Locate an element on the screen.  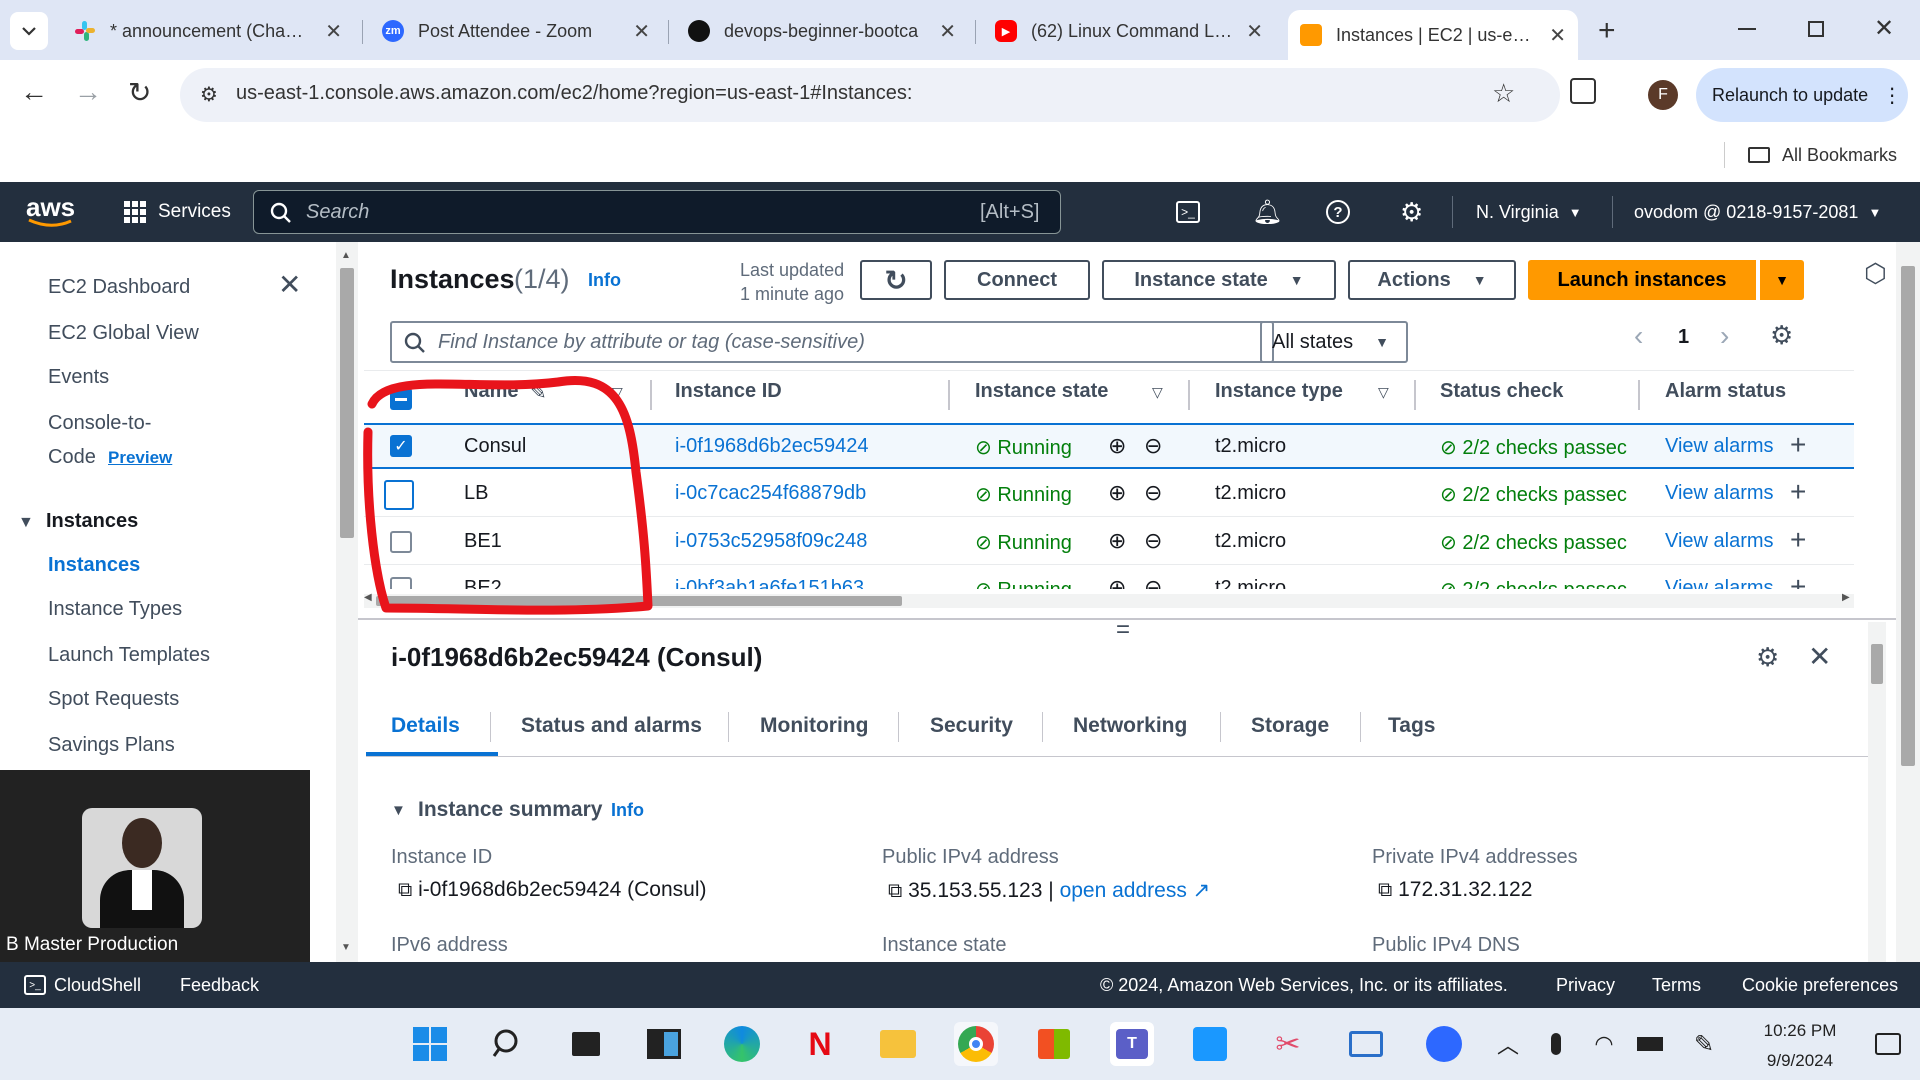
sidebar-item-console-to-code: Console-to- is located at coordinates (99, 423).